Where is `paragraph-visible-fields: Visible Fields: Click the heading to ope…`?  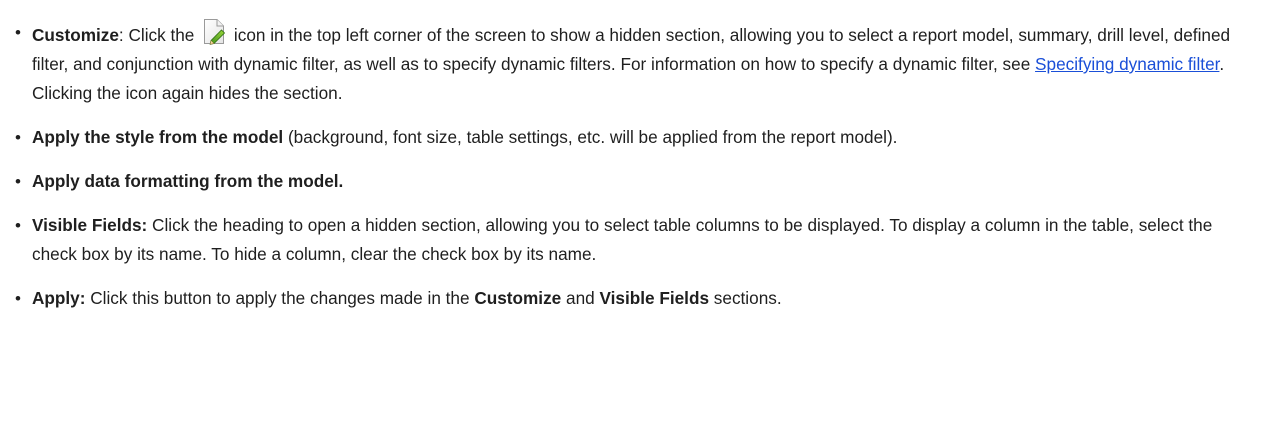
paragraph-visible-fields: Visible Fields: Click the heading to ope… is located at coordinates (645, 240).